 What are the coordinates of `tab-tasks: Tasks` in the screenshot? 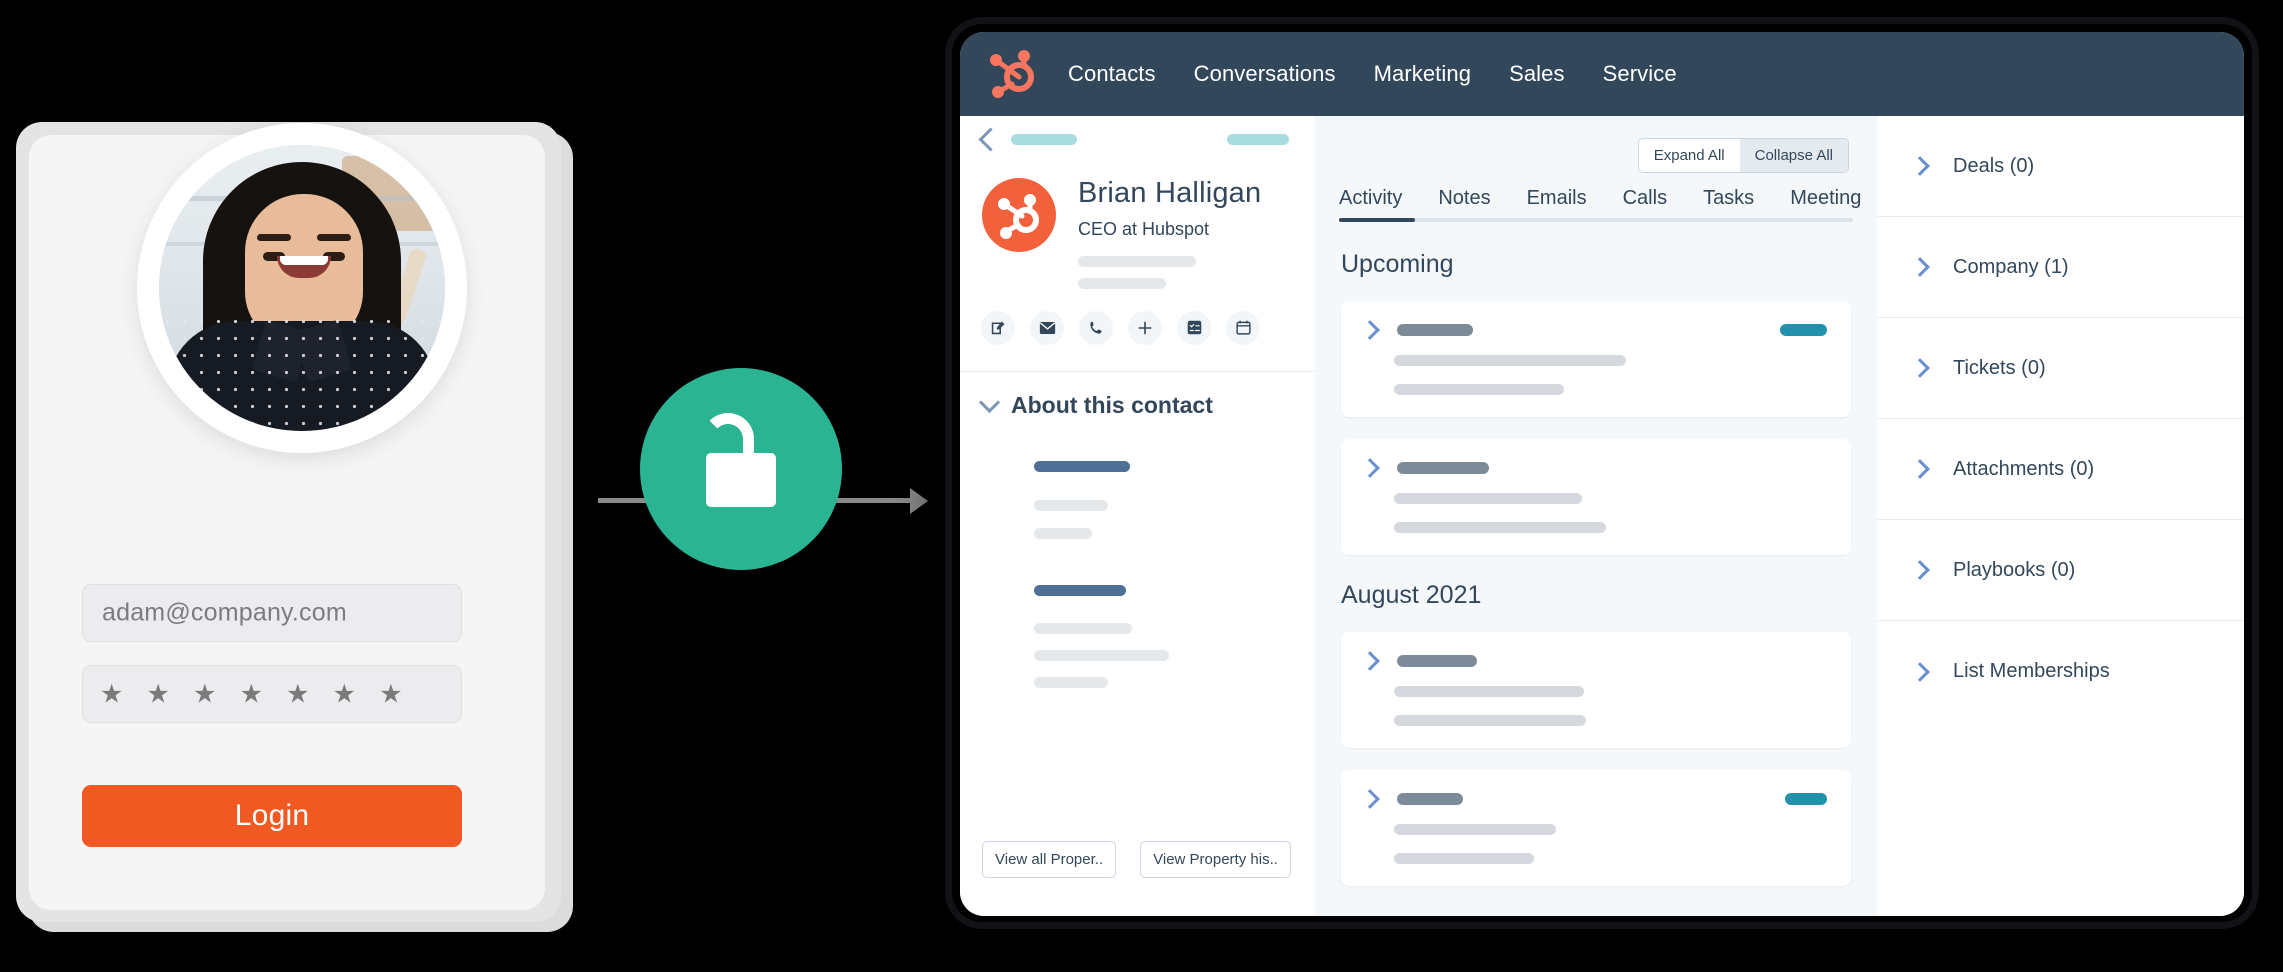 It's located at (1728, 204).